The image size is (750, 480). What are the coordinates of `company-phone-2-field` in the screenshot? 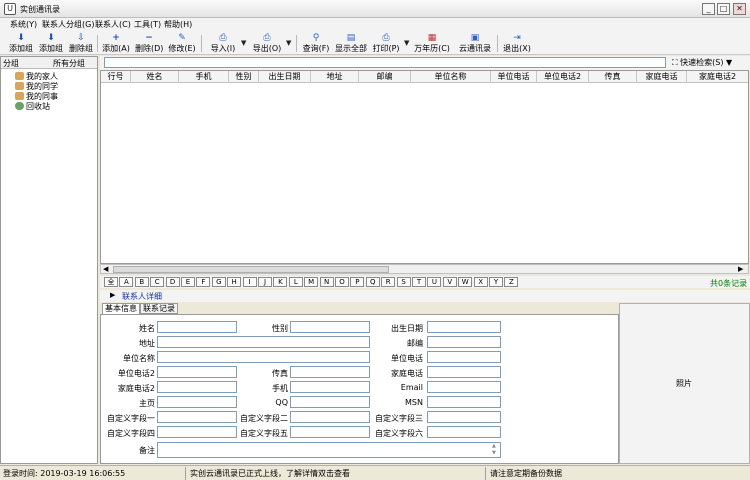 It's located at (197, 372).